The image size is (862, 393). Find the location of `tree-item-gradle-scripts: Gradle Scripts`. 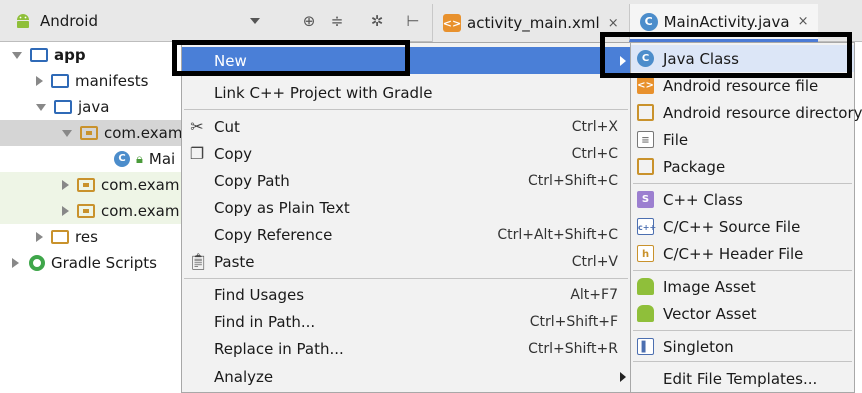

tree-item-gradle-scripts: Gradle Scripts is located at coordinates (100, 263).